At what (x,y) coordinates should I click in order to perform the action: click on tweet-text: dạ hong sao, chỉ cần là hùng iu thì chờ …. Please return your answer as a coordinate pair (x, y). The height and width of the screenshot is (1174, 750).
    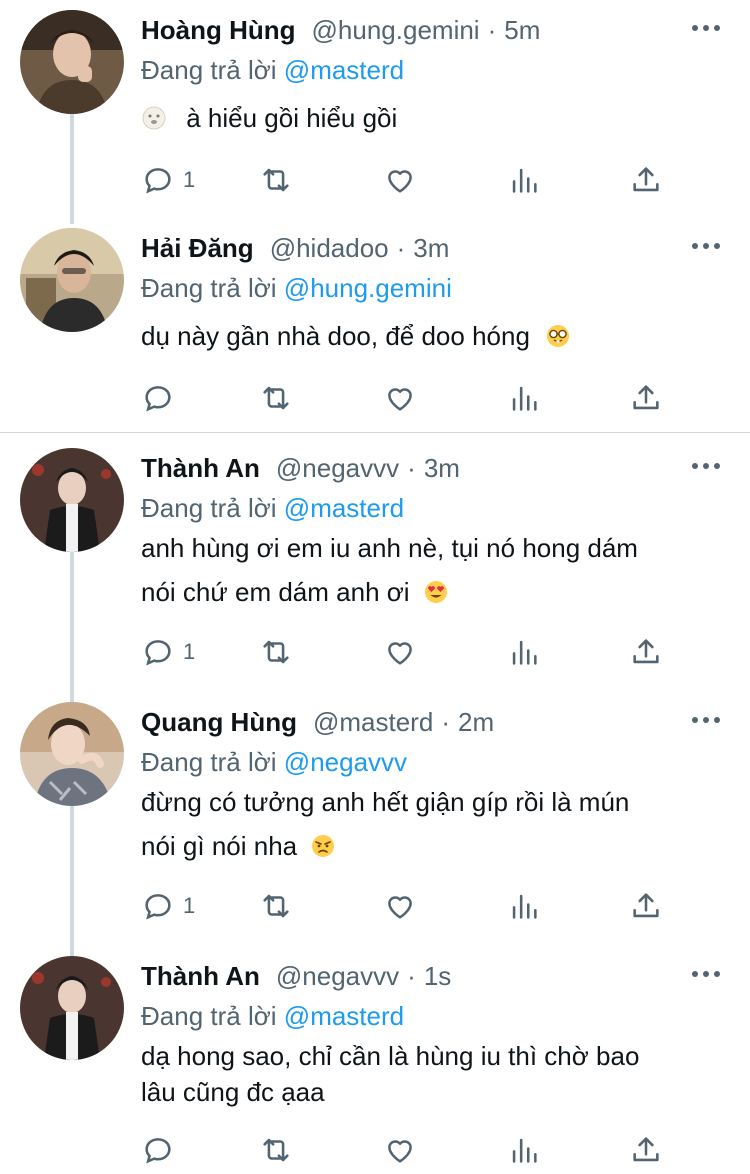
    Looking at the image, I should click on (426, 1074).